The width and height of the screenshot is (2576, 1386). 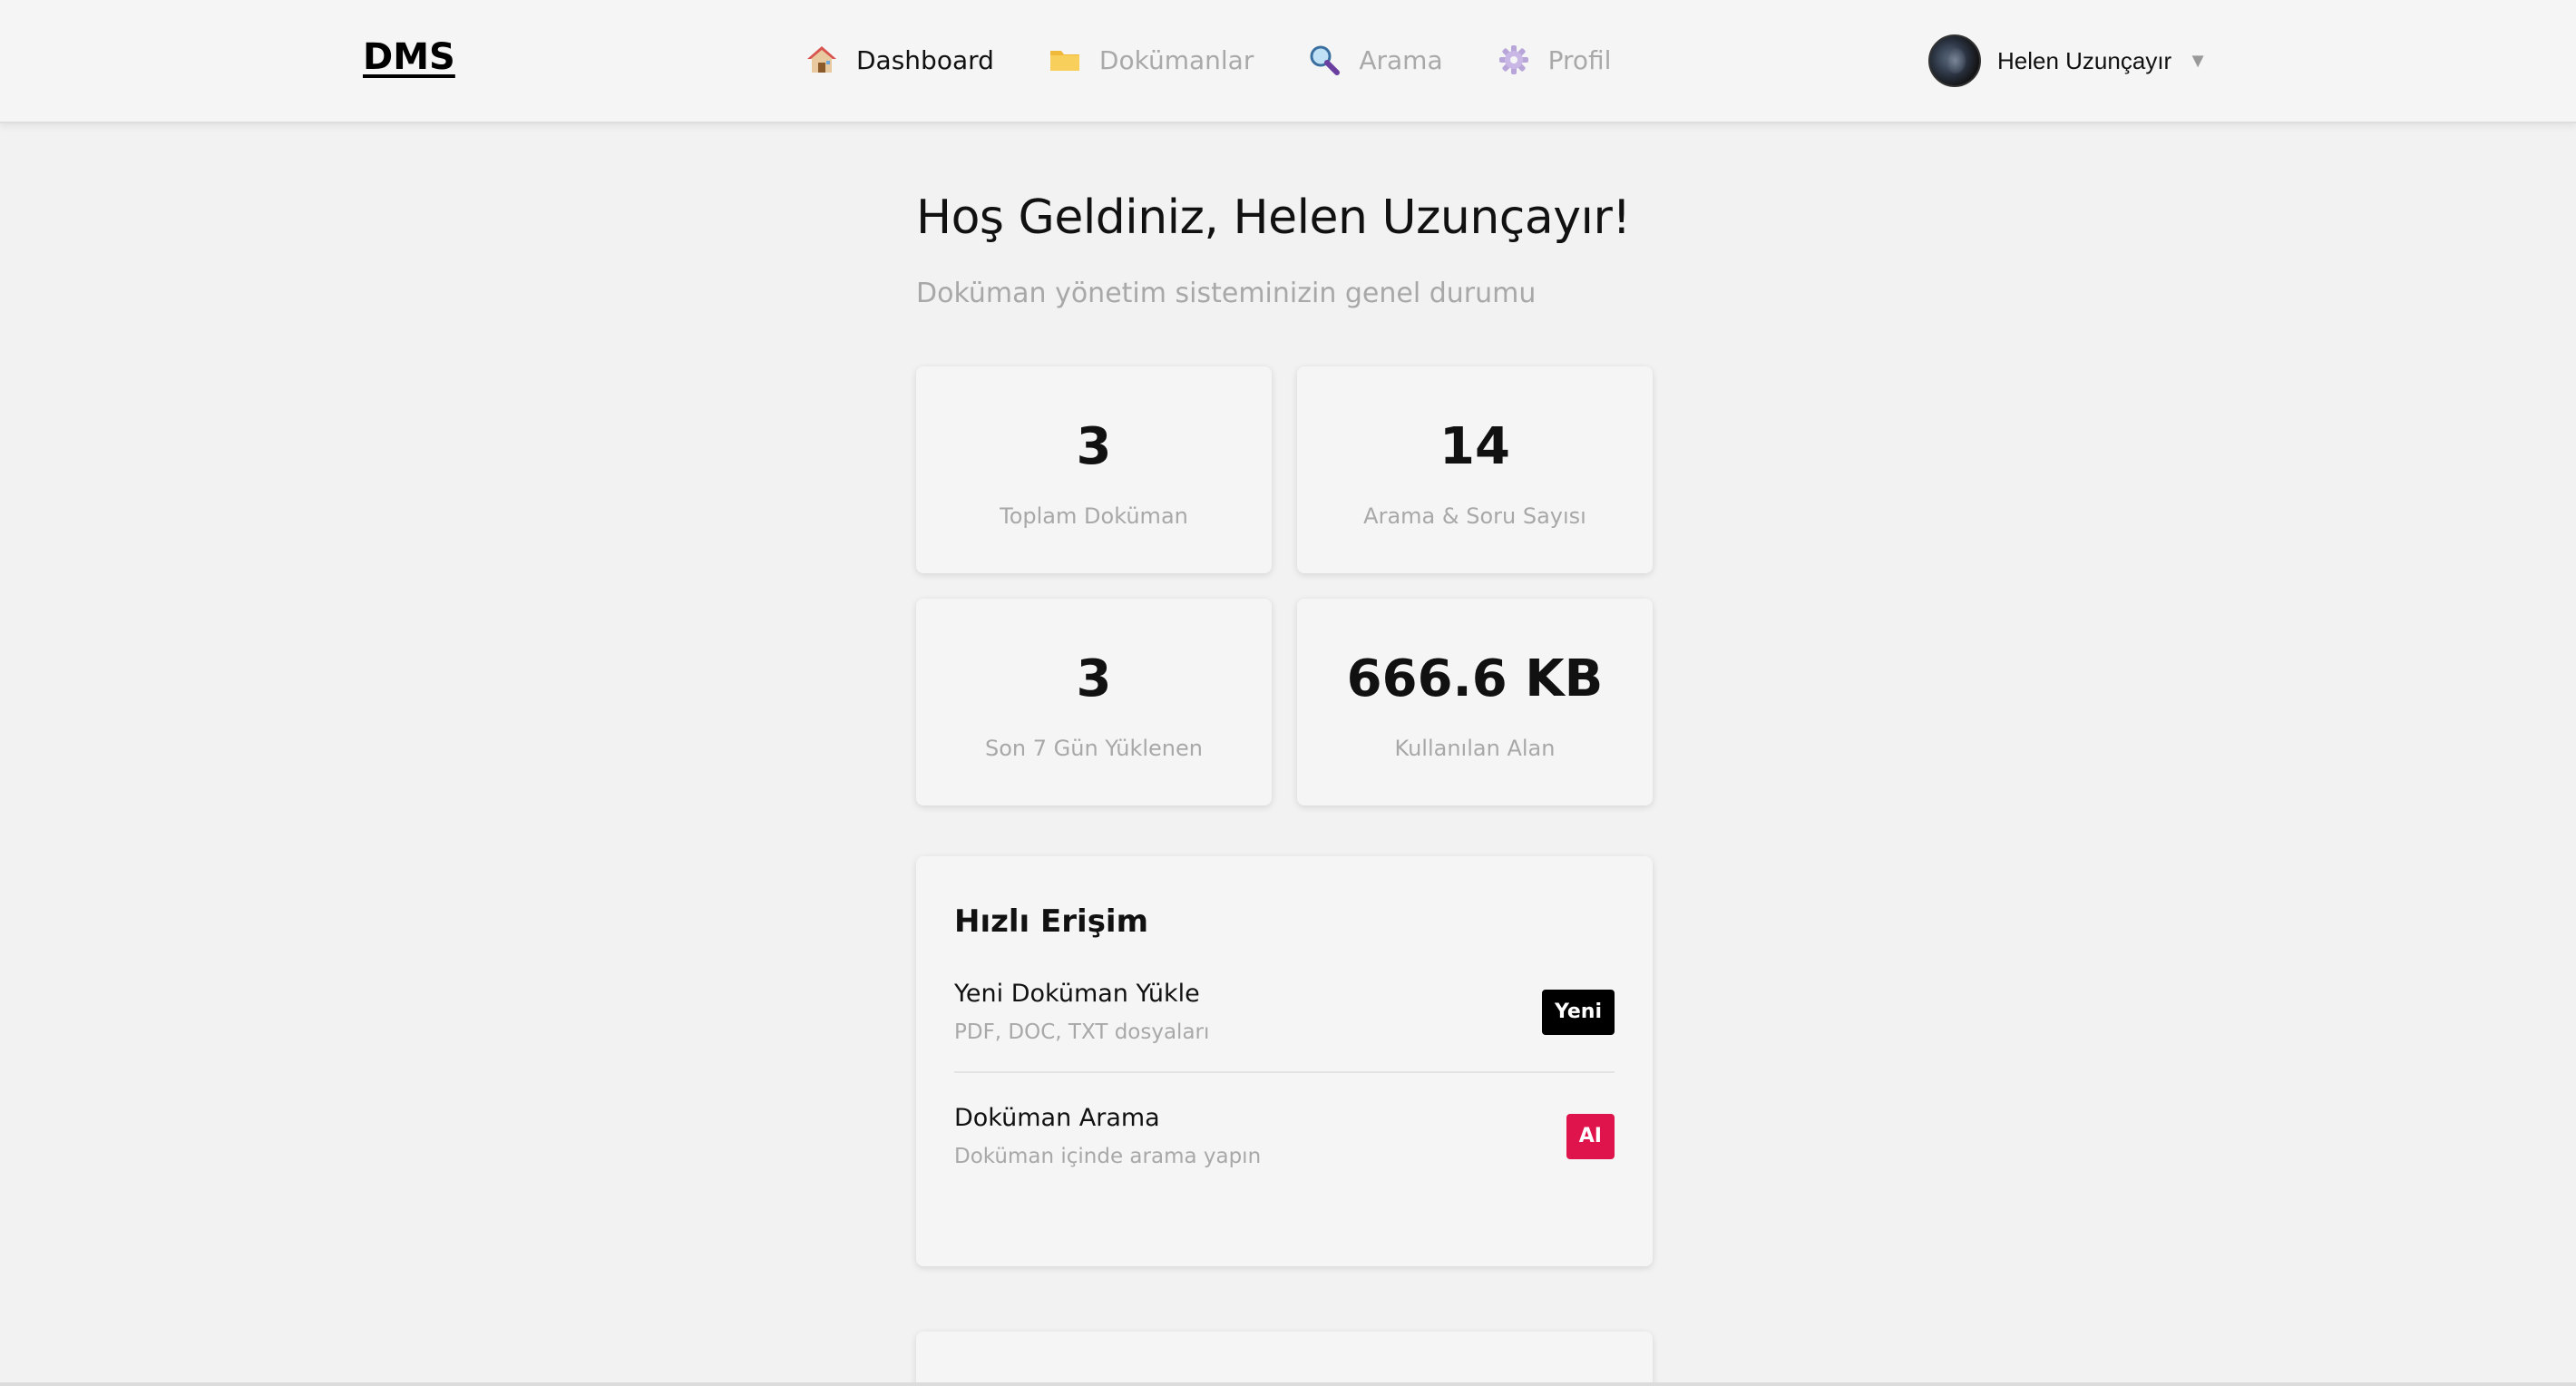 I want to click on quick-item-description: PDF, DOC, TXT dosyaları, so click(x=1082, y=1032).